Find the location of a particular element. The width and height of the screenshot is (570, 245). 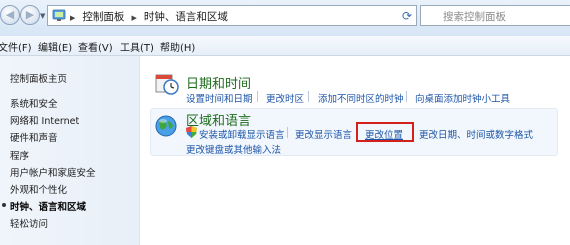

category-date-time-title: 日期和时间 is located at coordinates (218, 82).